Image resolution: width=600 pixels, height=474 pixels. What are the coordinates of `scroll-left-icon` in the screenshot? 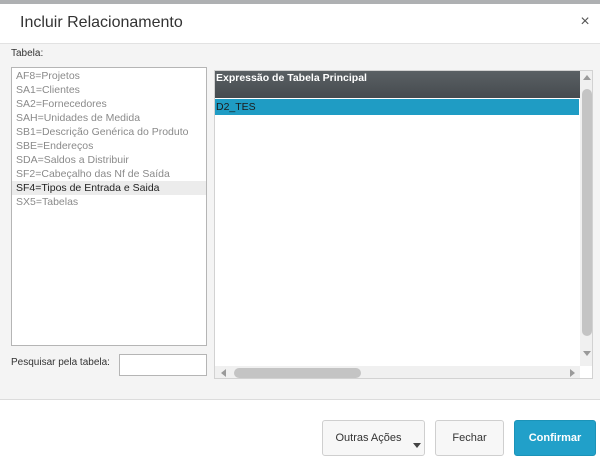 It's located at (223, 373).